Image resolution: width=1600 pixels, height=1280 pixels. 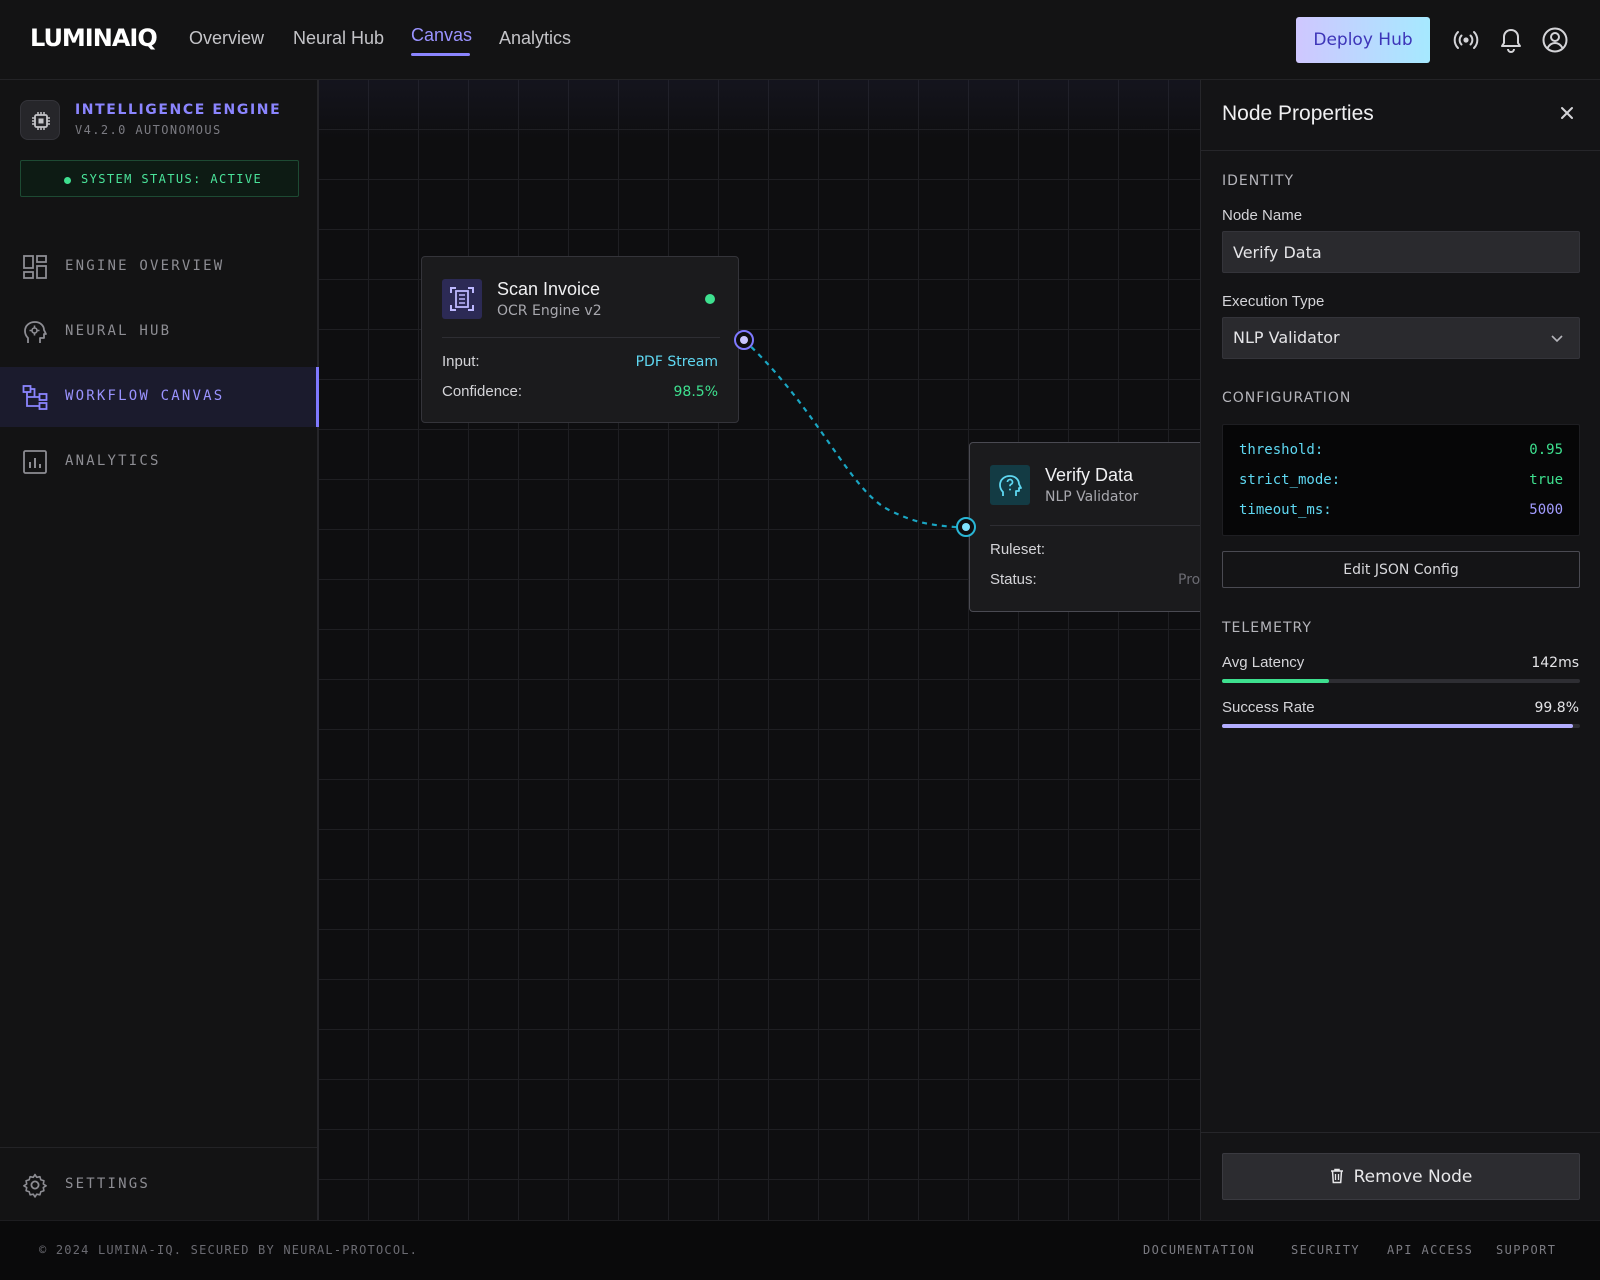 I want to click on engine-chip, so click(x=40, y=120).